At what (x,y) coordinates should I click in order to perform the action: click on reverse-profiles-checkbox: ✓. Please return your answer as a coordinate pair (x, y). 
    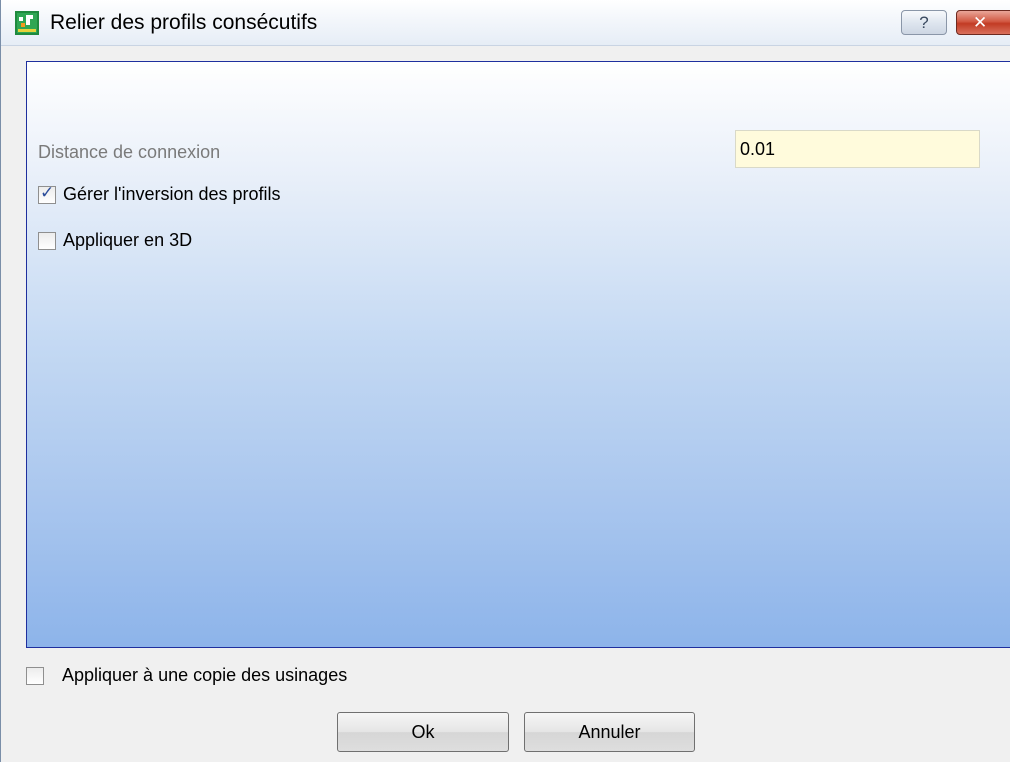
    Looking at the image, I should click on (47, 193).